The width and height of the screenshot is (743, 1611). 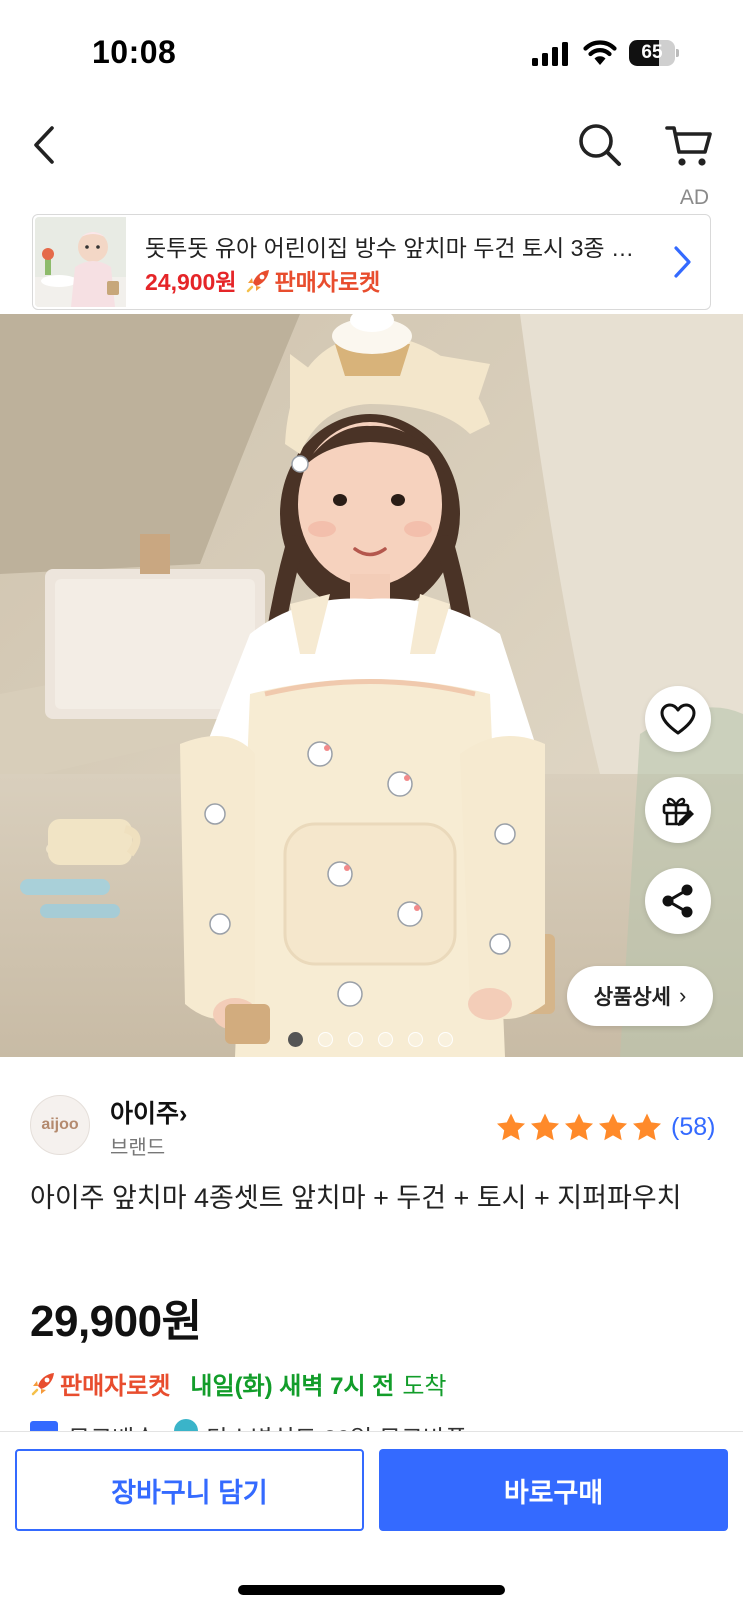 I want to click on ad-product-thumbnail, so click(x=80, y=262).